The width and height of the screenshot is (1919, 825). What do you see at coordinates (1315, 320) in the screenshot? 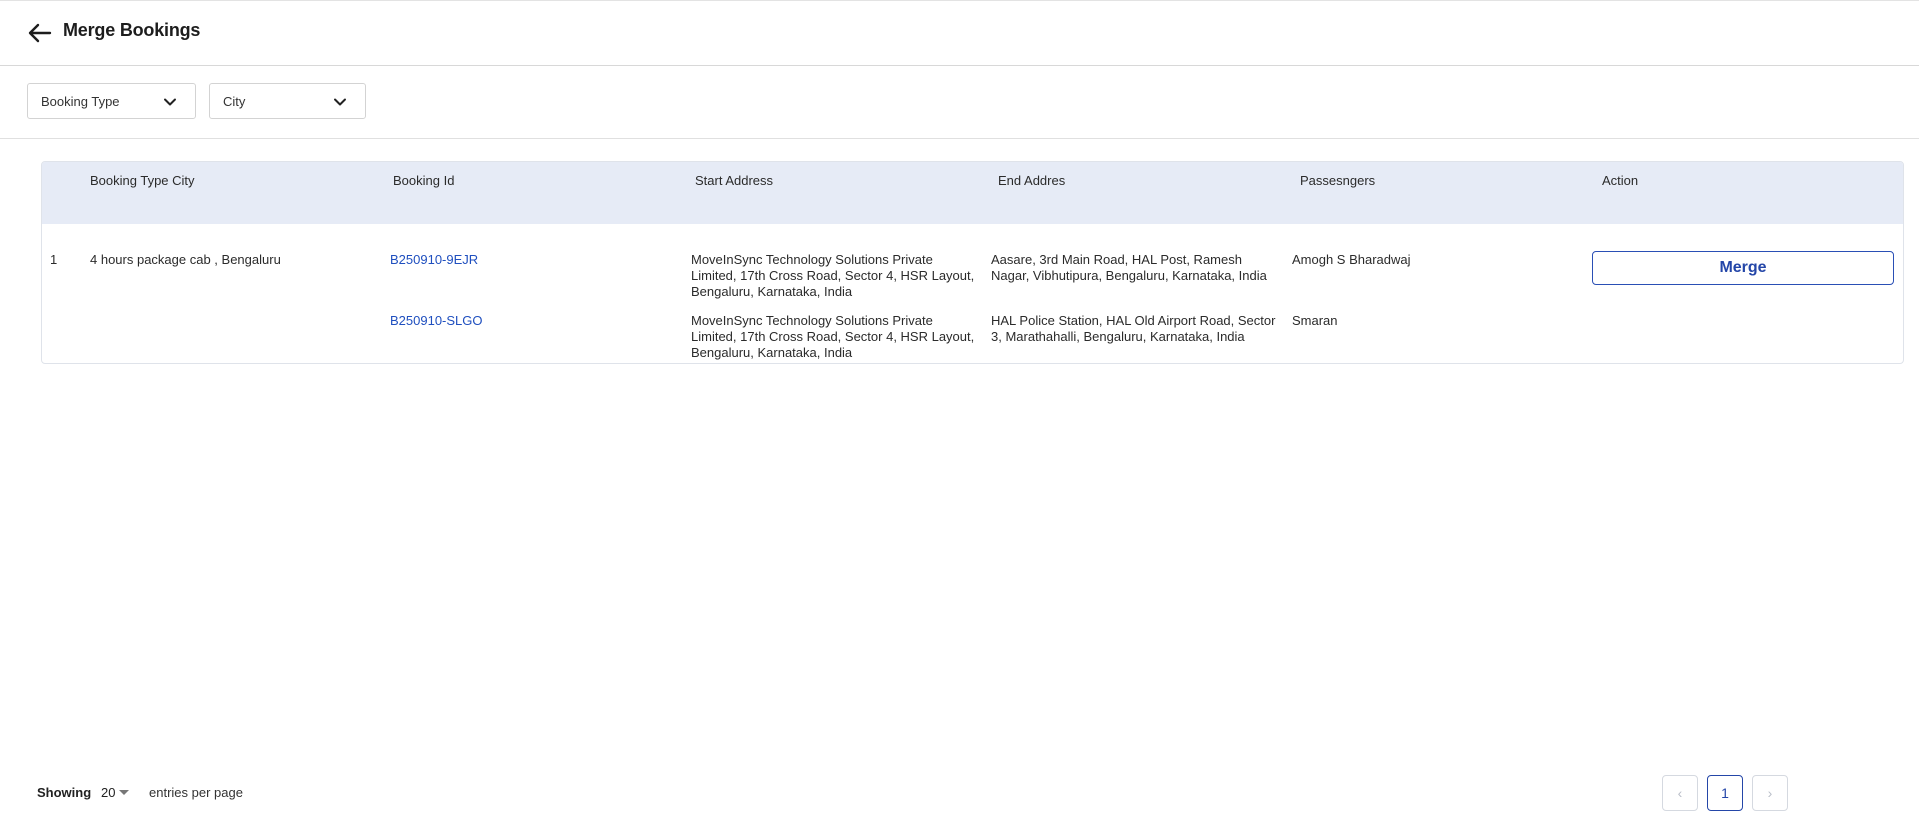
I see `passenger-cell: Smaran` at bounding box center [1315, 320].